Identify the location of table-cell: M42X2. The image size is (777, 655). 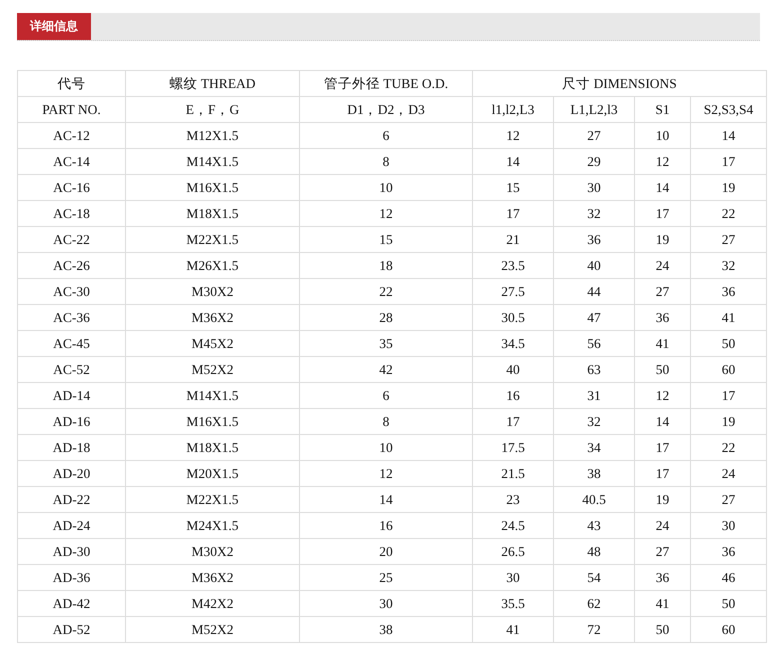
(213, 603).